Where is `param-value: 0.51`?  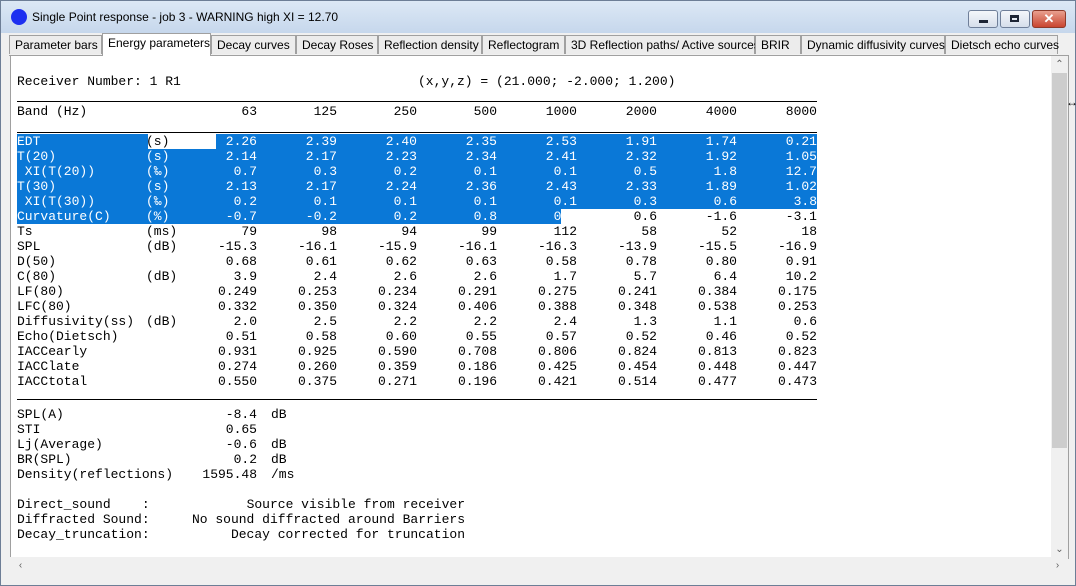
param-value: 0.51 is located at coordinates (241, 336).